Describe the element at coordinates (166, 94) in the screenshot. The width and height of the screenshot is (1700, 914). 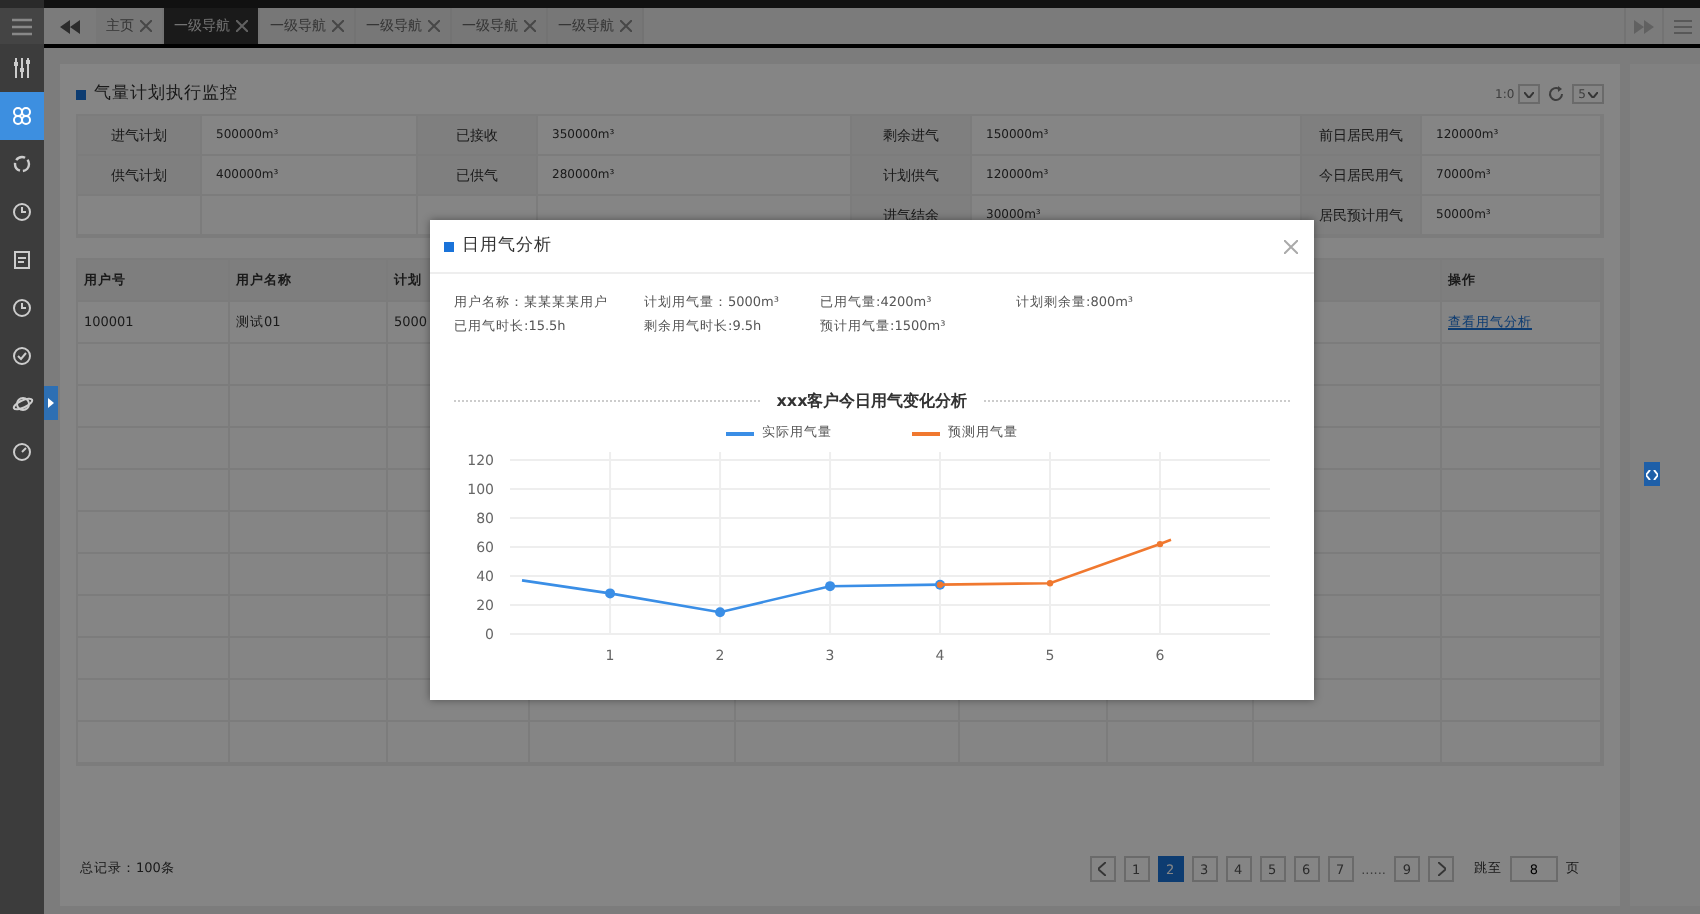
I see `panel-title: 气量计划执行监控` at that location.